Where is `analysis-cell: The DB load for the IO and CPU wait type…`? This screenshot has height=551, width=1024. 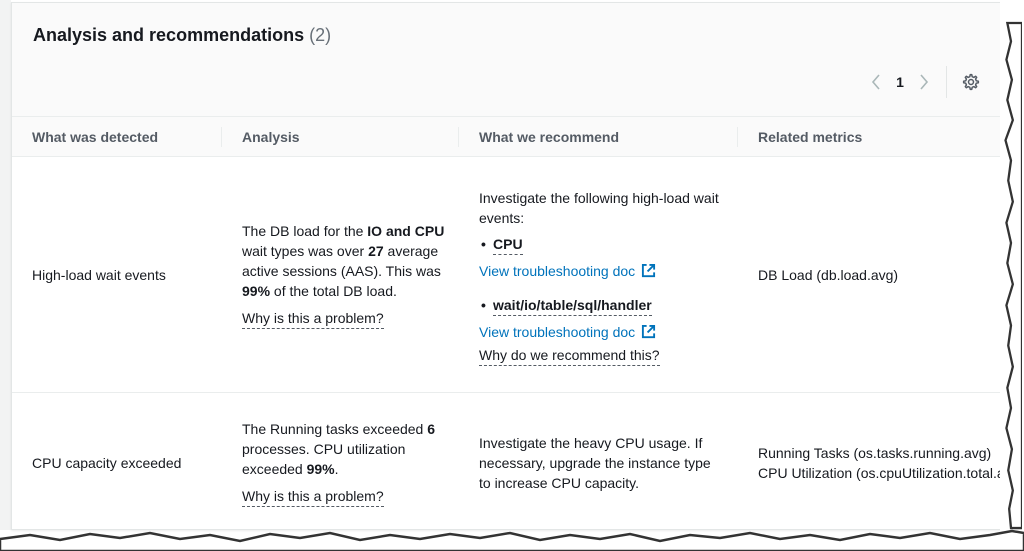
analysis-cell: The DB load for the IO and CPU wait type… is located at coordinates (340, 274).